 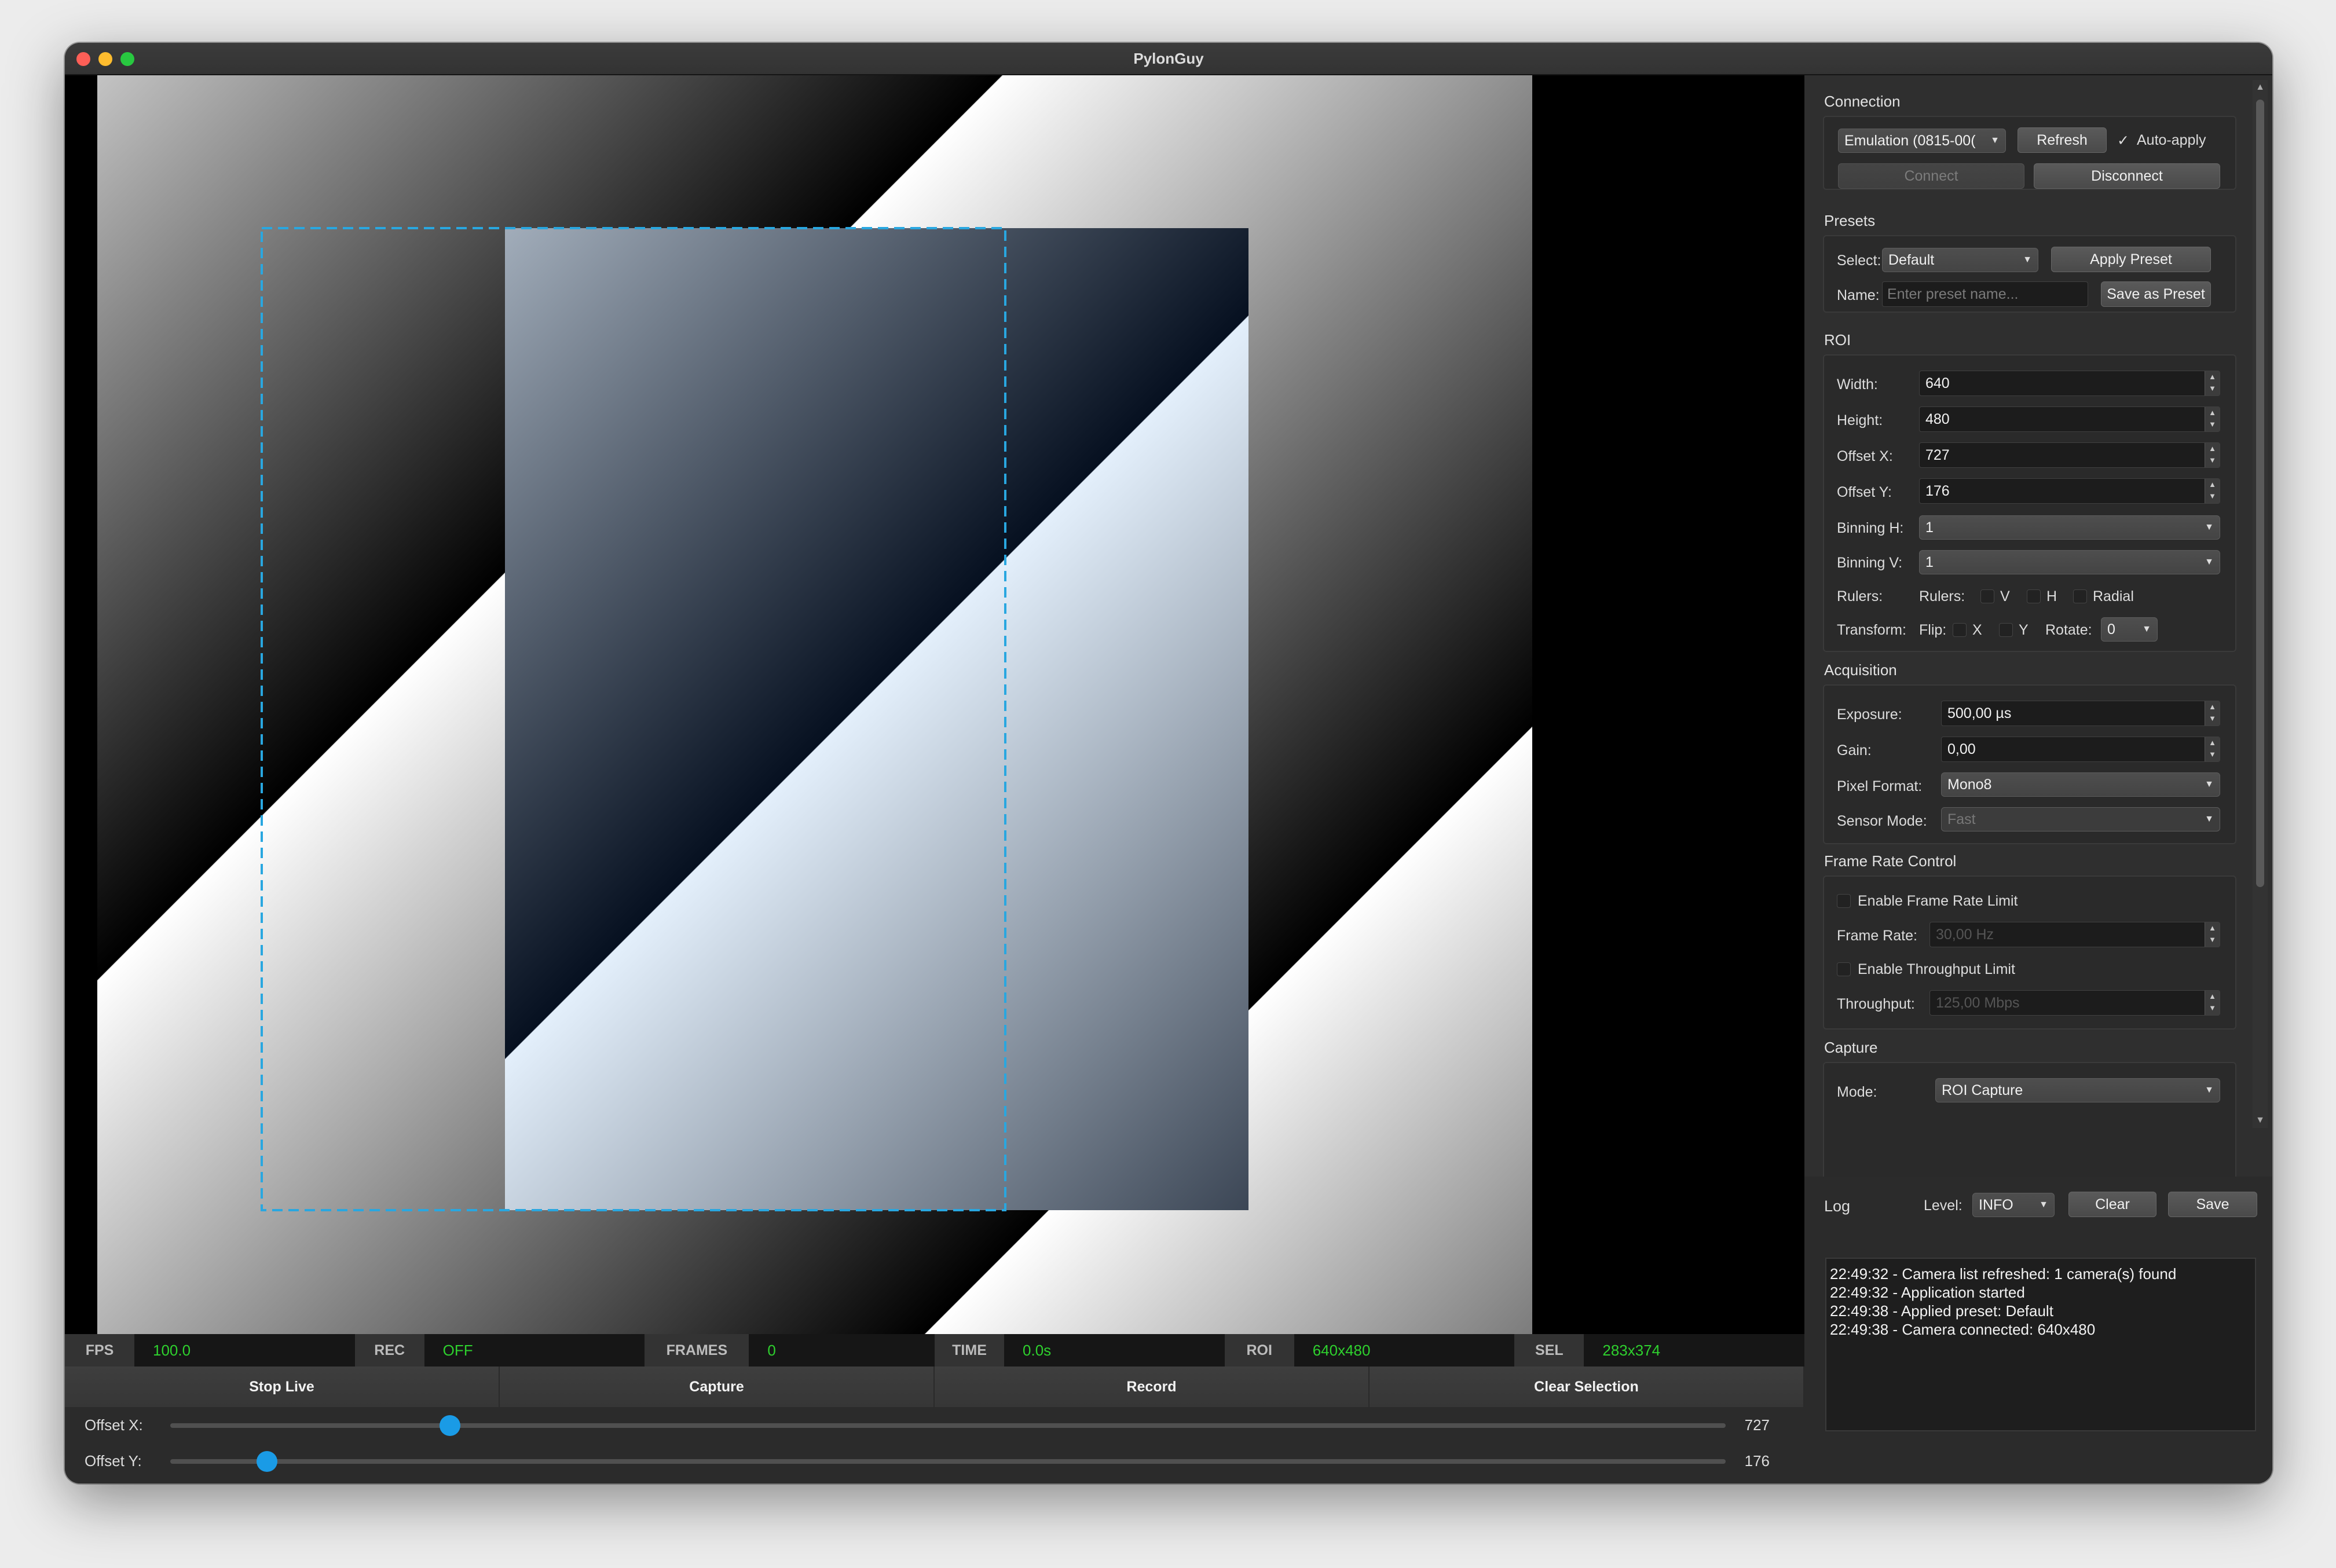 What do you see at coordinates (1943, 1205) in the screenshot?
I see `log-level-label: Level:` at bounding box center [1943, 1205].